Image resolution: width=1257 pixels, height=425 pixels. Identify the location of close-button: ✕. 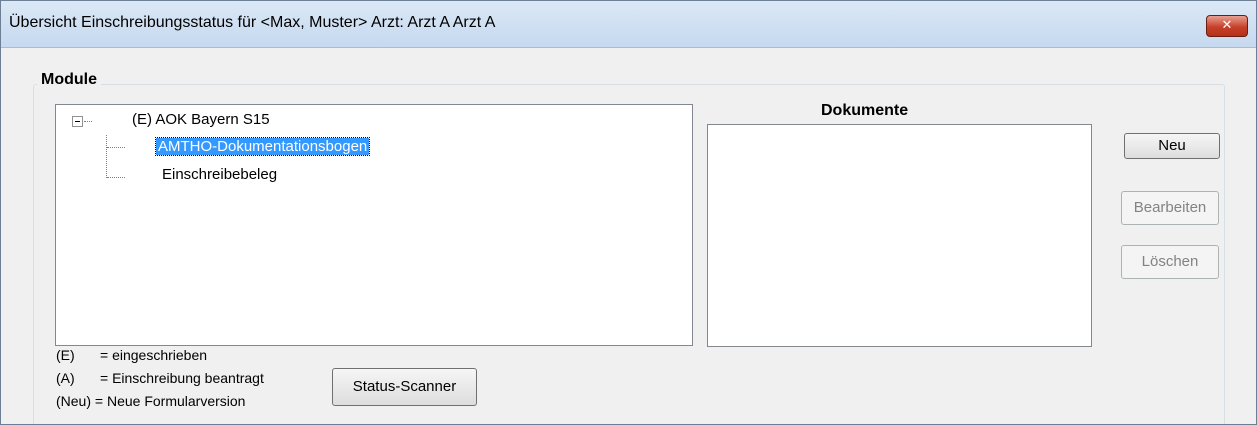
(1227, 26).